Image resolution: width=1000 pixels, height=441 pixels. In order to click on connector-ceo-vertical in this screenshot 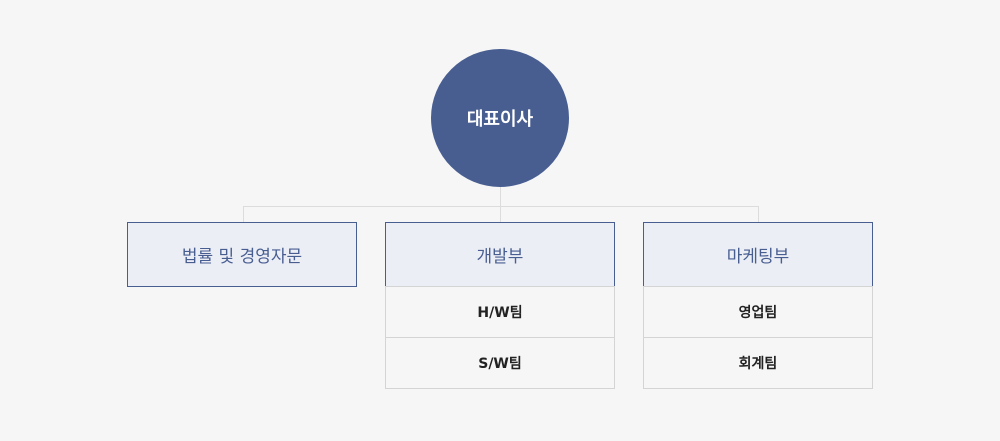, I will do `click(500, 197)`.